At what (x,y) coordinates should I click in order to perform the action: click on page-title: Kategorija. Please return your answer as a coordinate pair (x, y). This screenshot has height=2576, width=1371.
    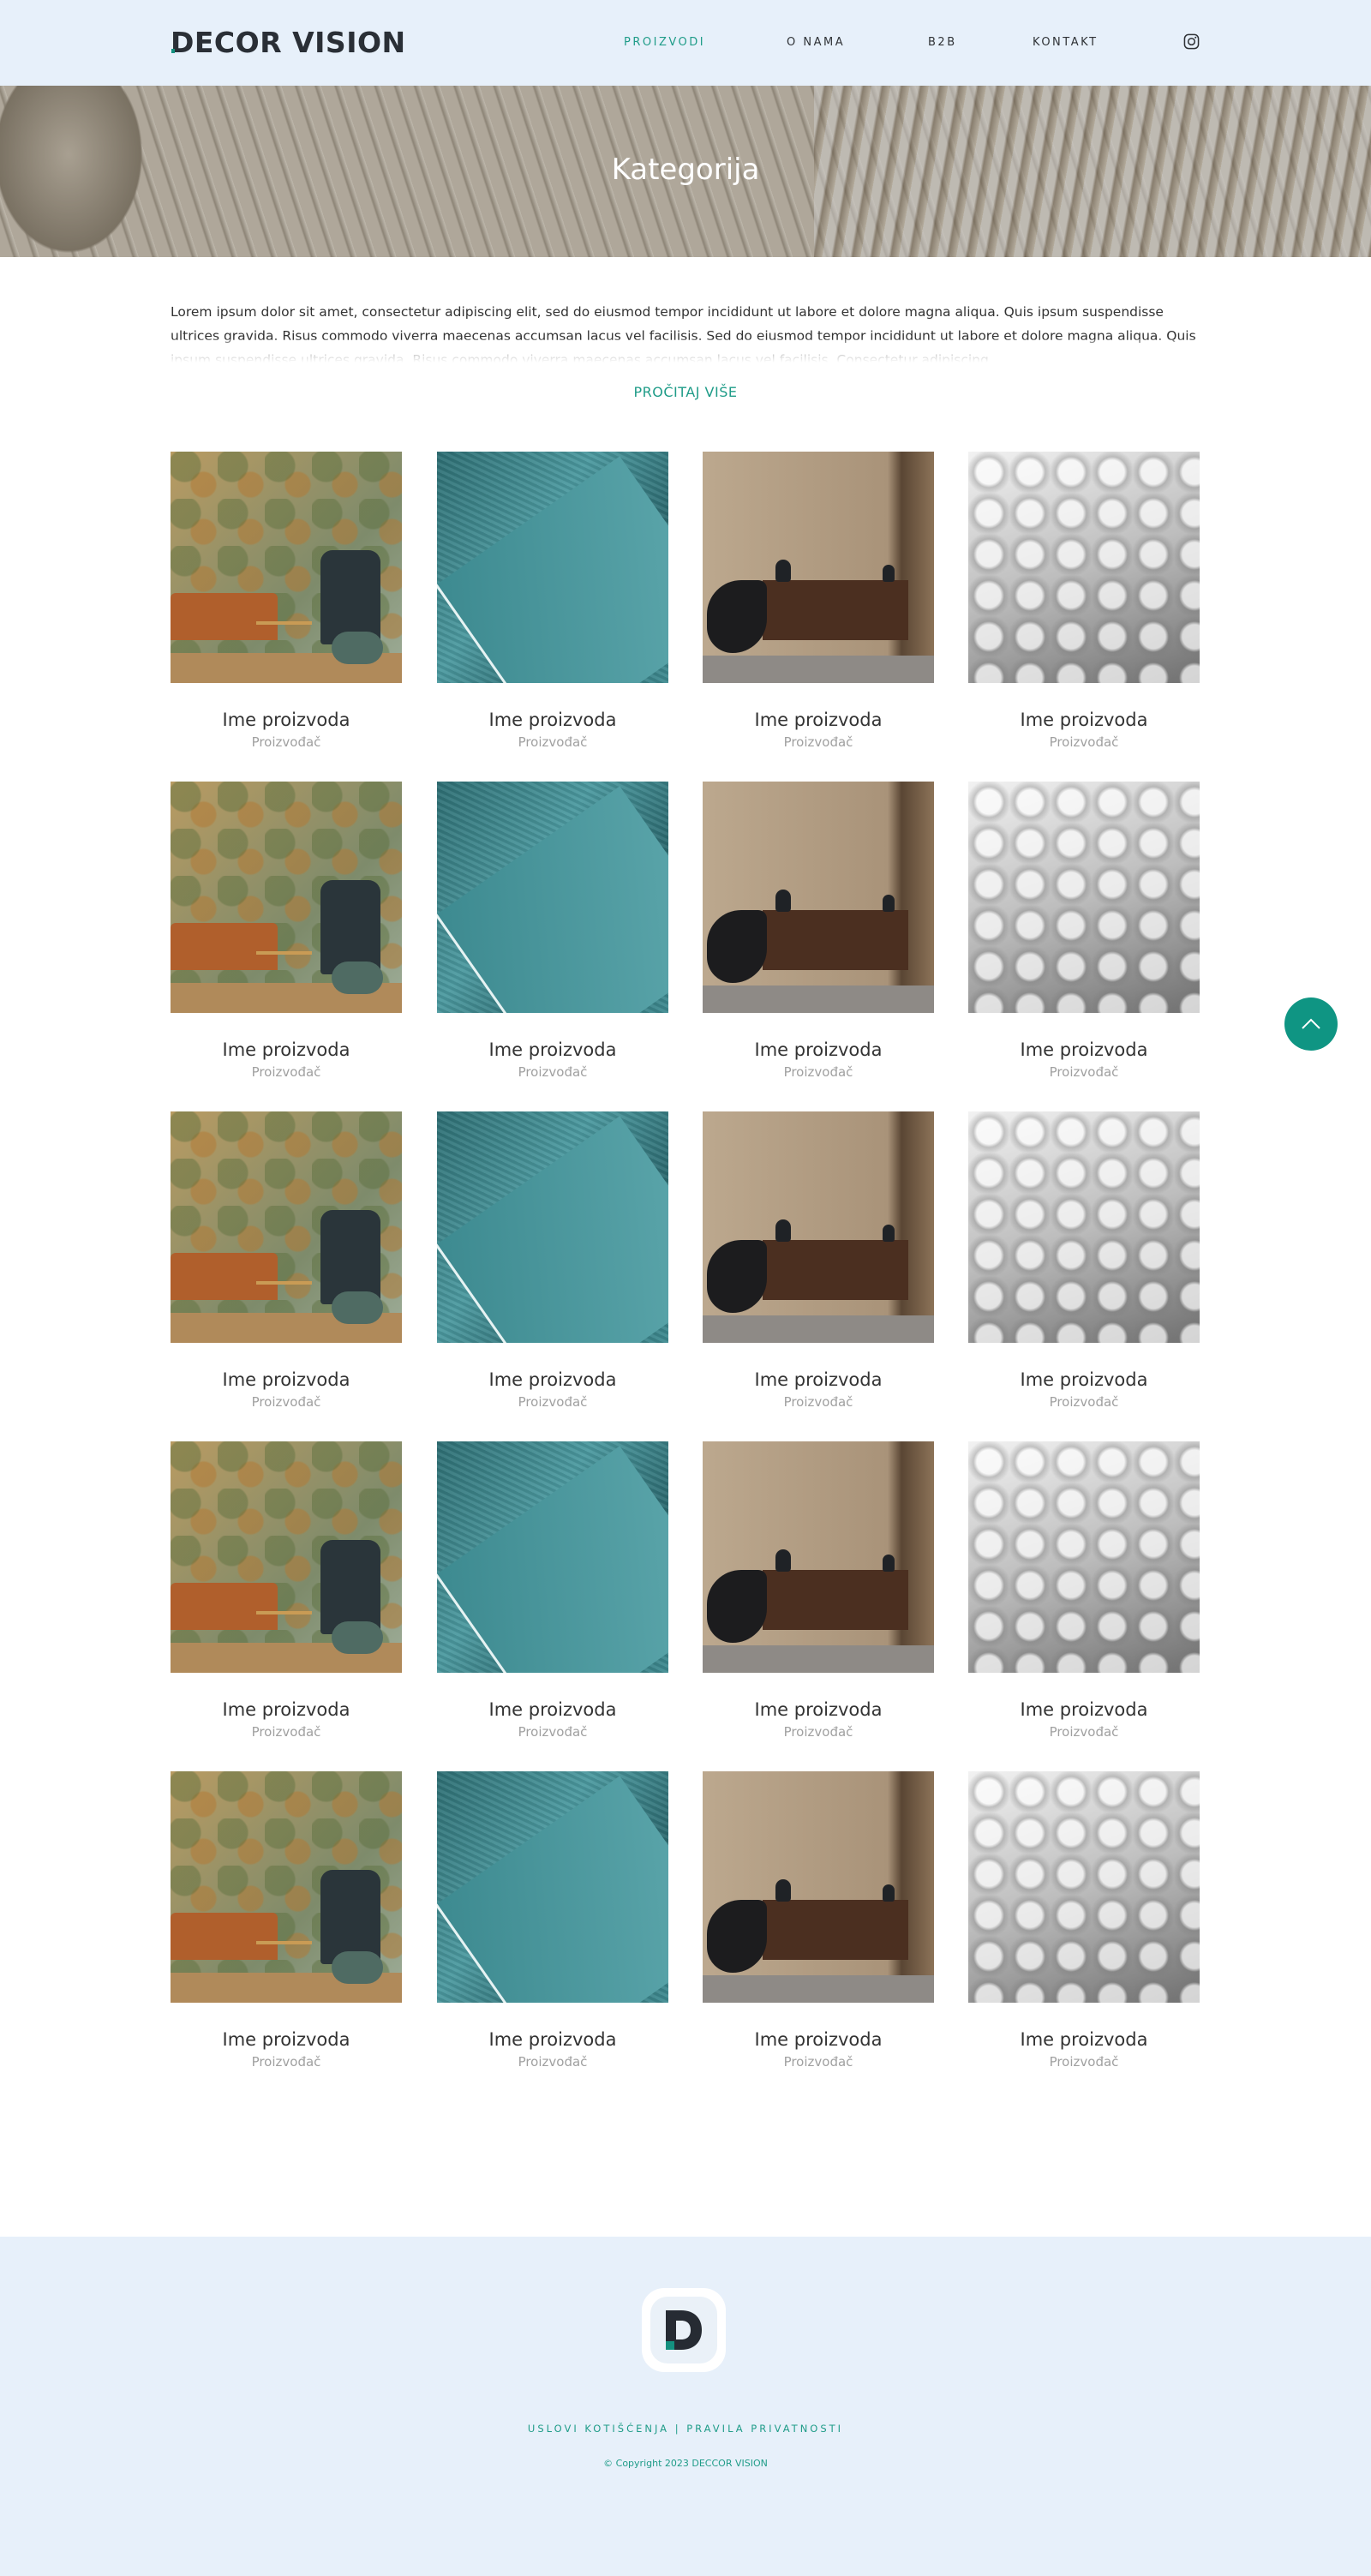
    Looking at the image, I should click on (685, 170).